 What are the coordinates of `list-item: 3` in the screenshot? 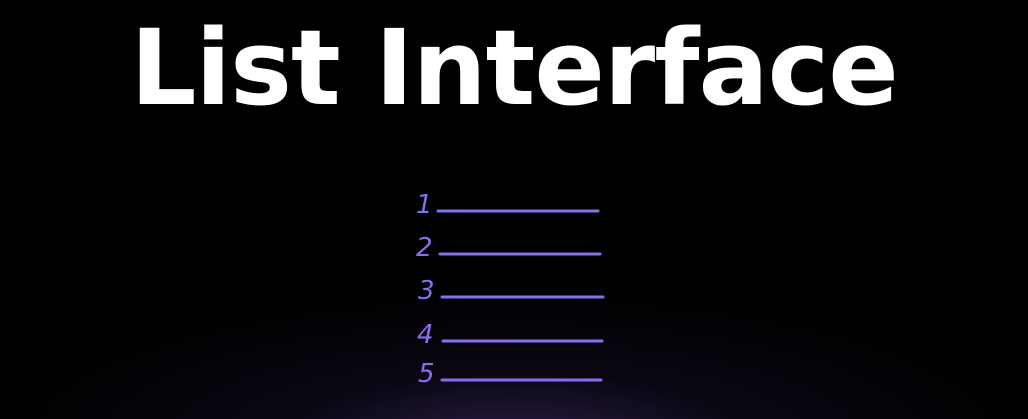 It's located at (511, 291).